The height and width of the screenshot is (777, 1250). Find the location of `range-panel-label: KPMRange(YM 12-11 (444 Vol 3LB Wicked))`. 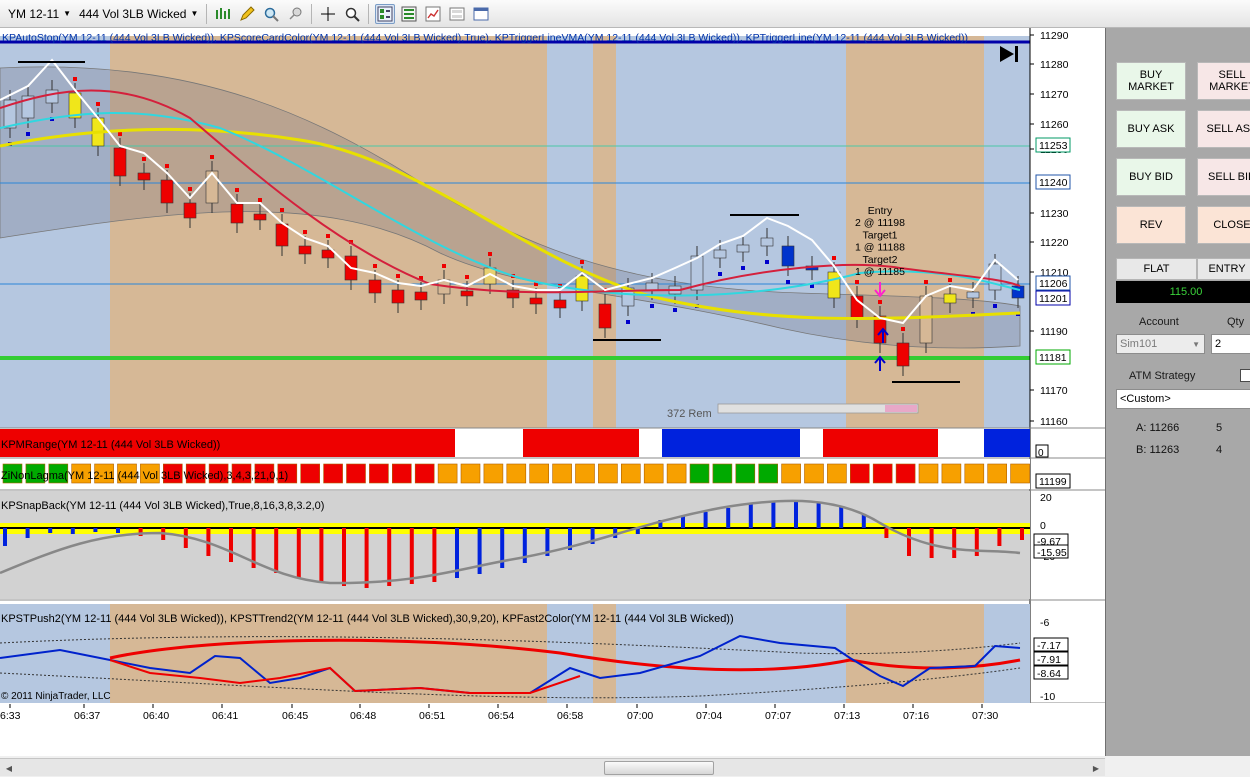

range-panel-label: KPMRange(YM 12-11 (444 Vol 3LB Wicked)) is located at coordinates (110, 445).